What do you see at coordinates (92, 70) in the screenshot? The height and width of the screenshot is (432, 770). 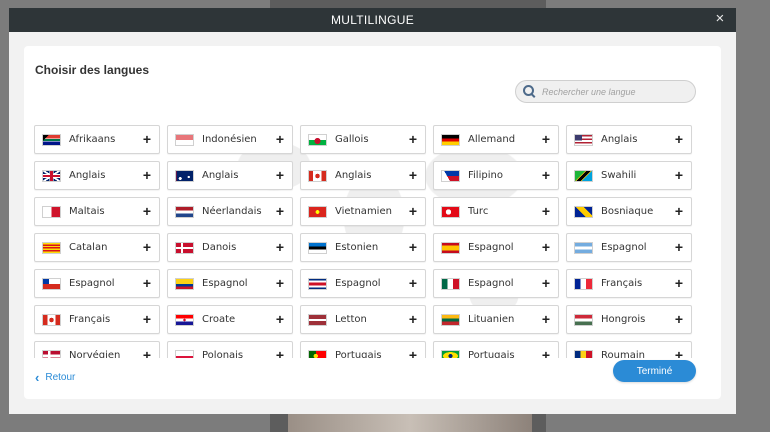 I see `panel-title: Choisir des langues` at bounding box center [92, 70].